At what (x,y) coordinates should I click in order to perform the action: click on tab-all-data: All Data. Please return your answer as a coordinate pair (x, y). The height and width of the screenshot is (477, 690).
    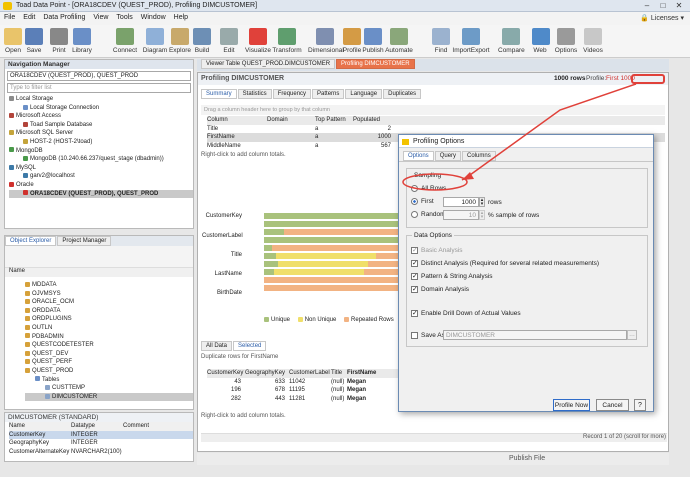
    Looking at the image, I should click on (217, 346).